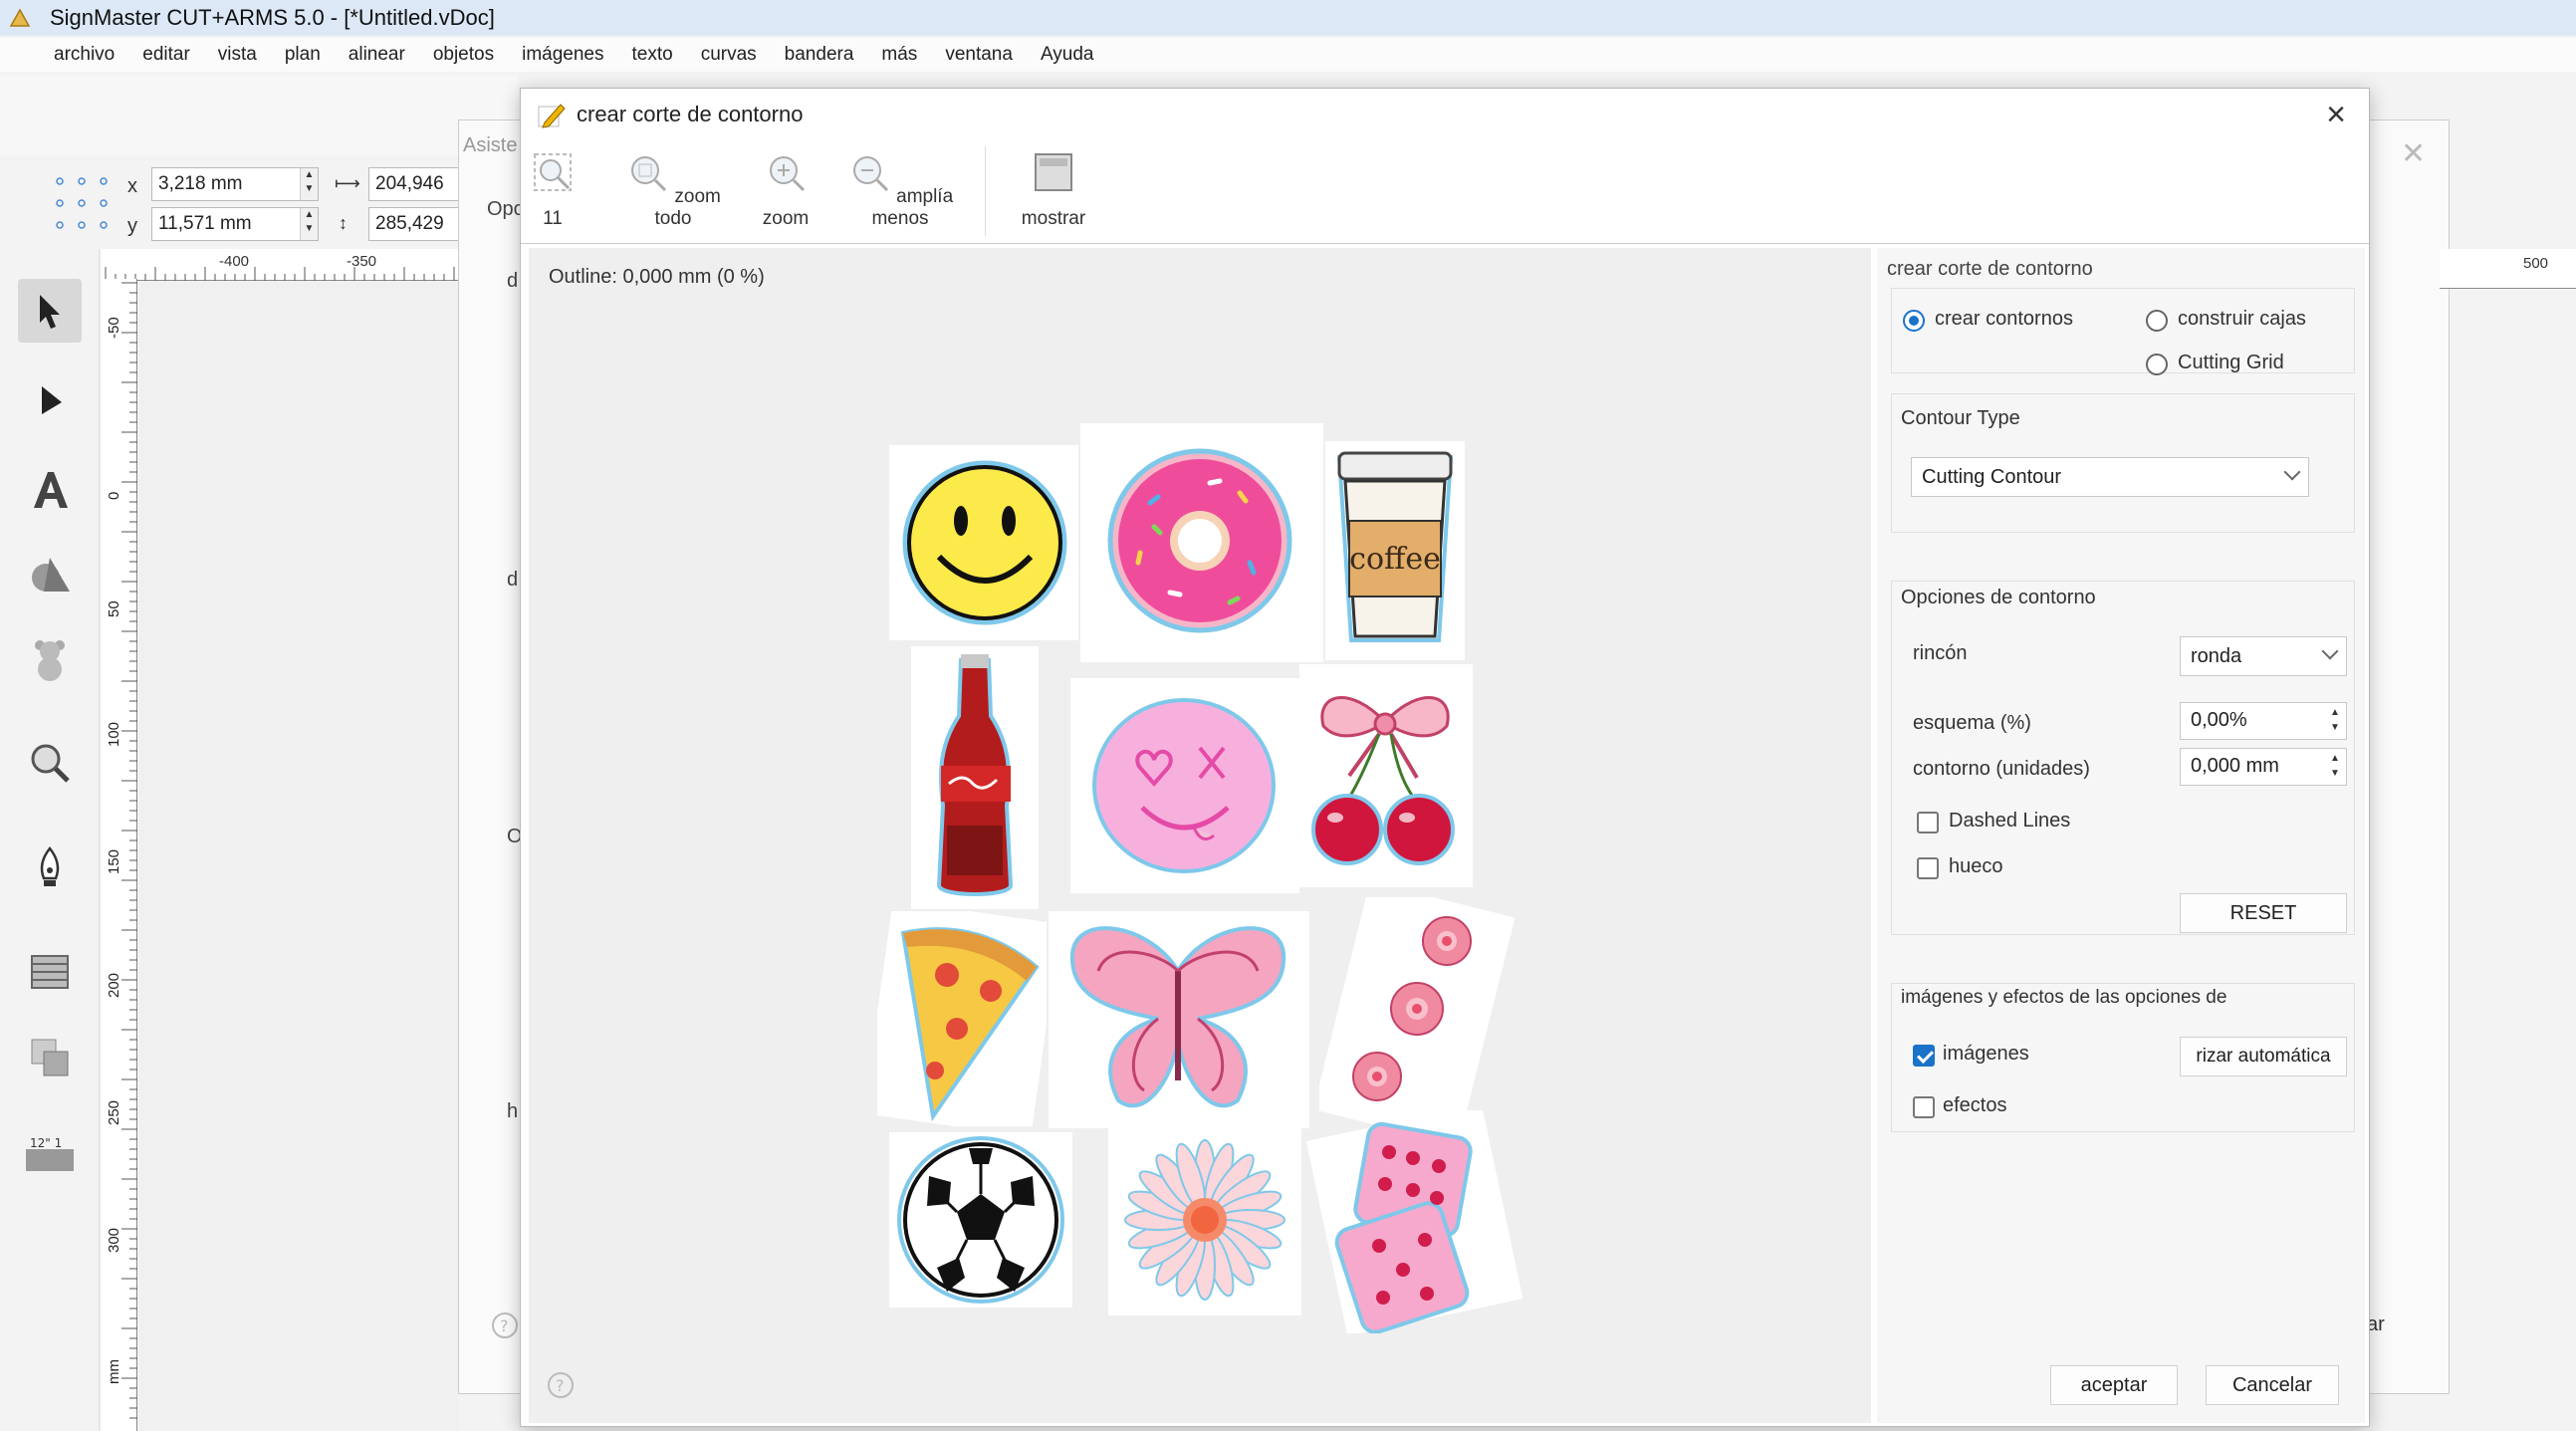  Describe the element at coordinates (2235, 766) in the screenshot. I see `contour-units-value: 0,000 mm` at that location.